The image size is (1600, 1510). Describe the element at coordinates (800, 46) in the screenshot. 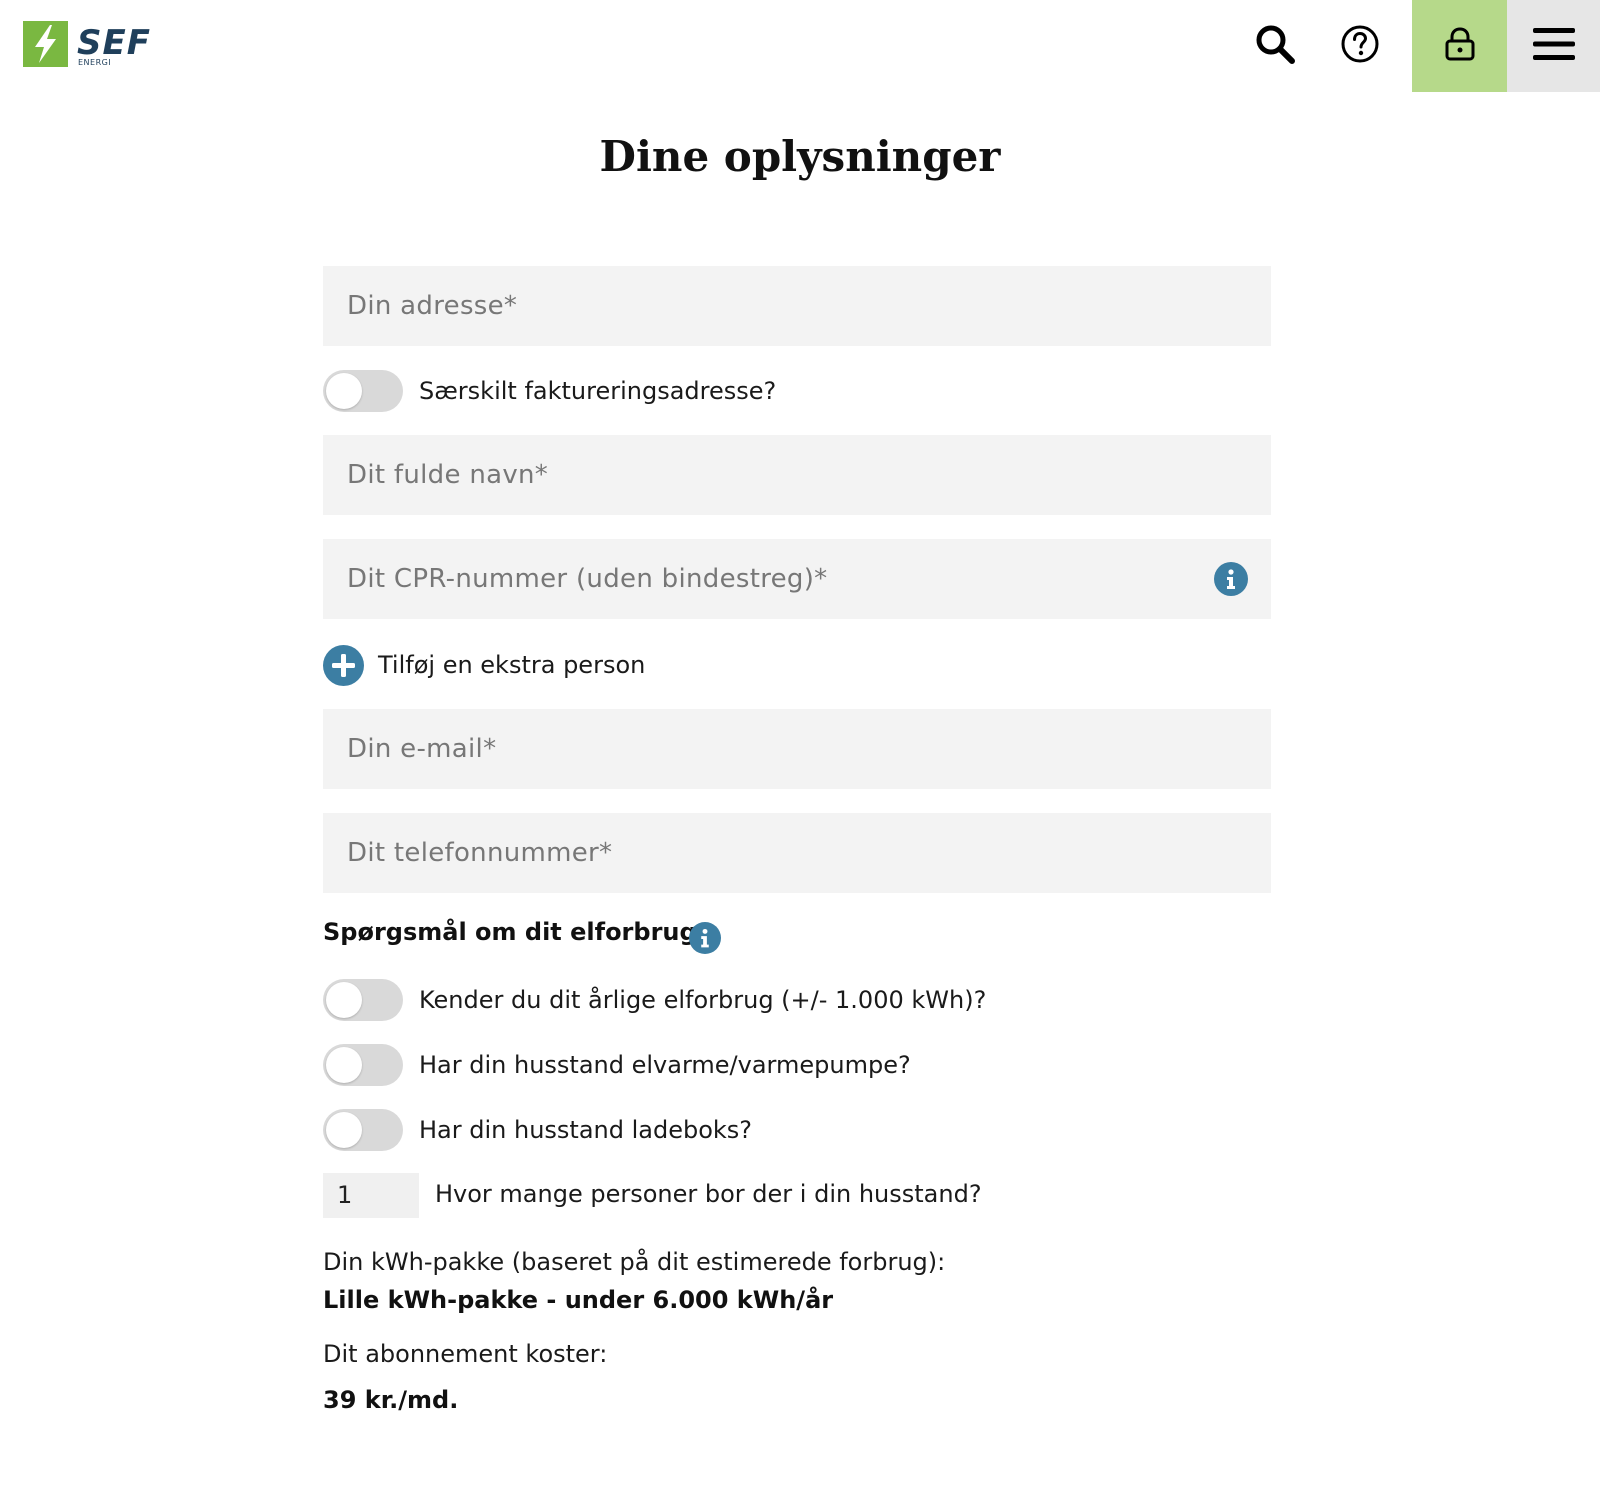

I see `site-header: SEF ENERGI` at that location.